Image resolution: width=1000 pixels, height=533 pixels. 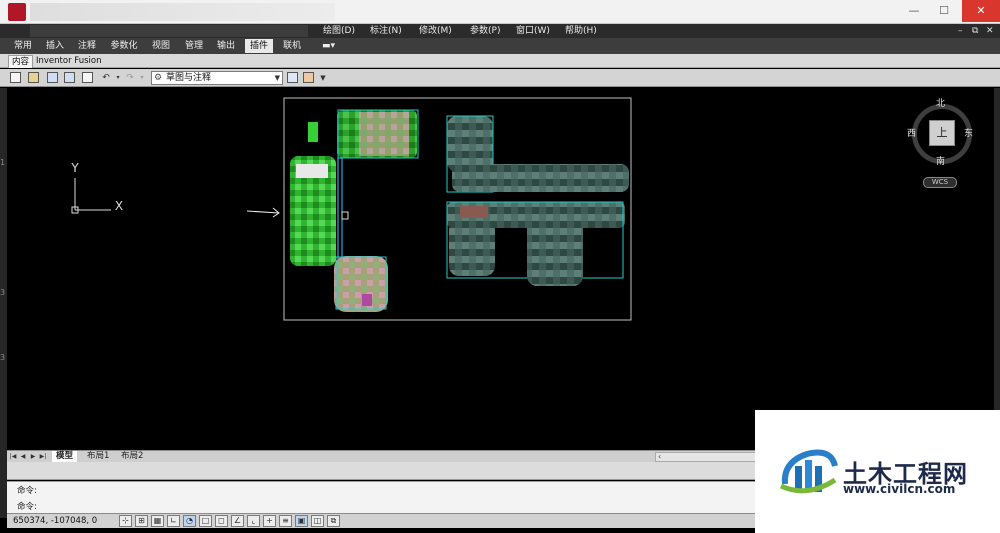 What do you see at coordinates (942, 133) in the screenshot?
I see `viewcube-top-face: 上` at bounding box center [942, 133].